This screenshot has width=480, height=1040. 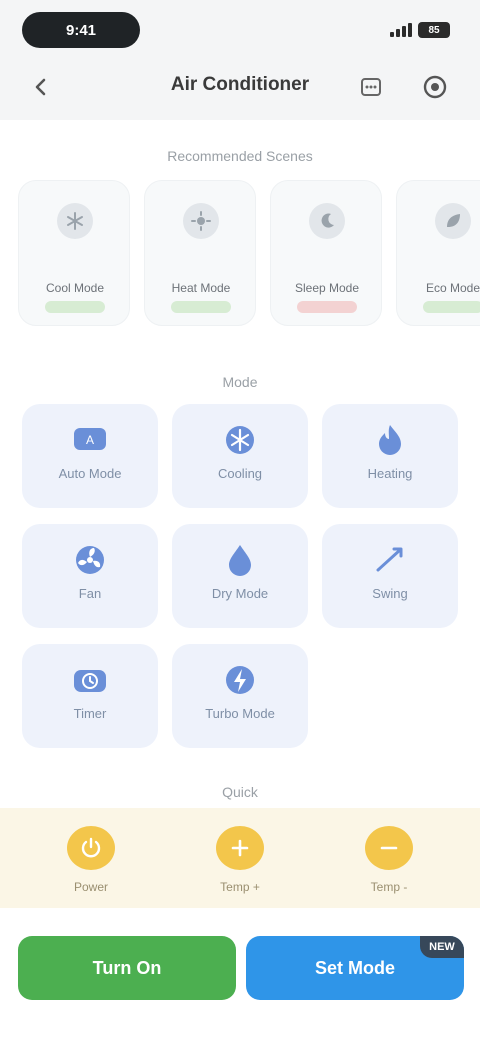 I want to click on quick-item: Power, so click(x=91, y=860).